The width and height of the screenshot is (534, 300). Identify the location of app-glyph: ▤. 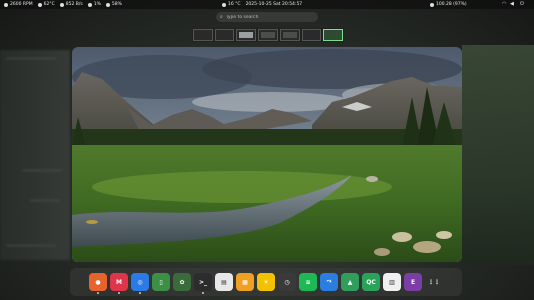
(224, 282).